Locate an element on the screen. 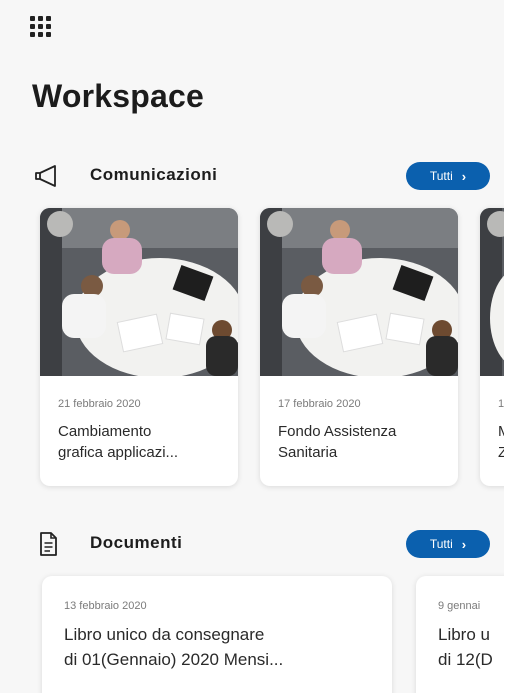 The image size is (510, 693). megaphone-icon is located at coordinates (45, 176).